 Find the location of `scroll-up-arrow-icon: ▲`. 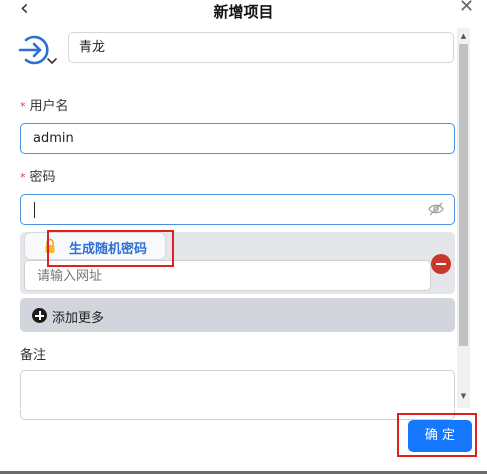

scroll-up-arrow-icon: ▲ is located at coordinates (463, 36).